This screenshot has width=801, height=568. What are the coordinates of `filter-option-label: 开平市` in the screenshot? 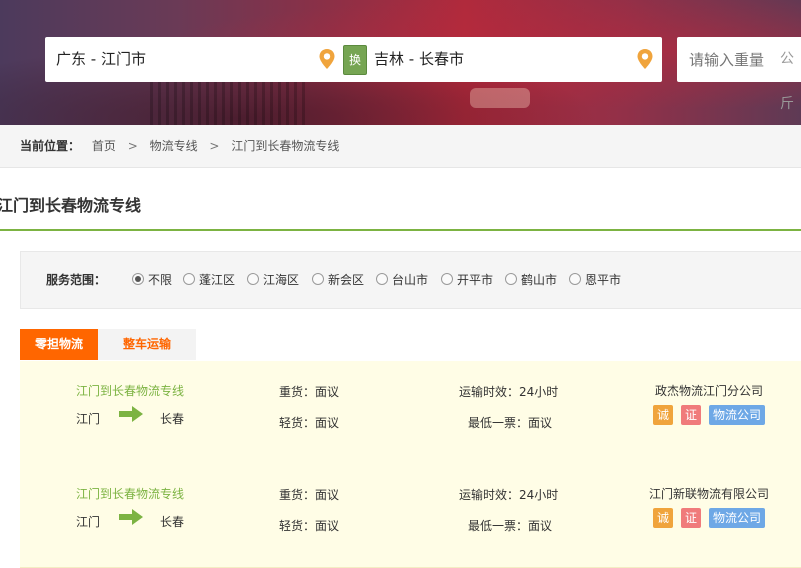 It's located at (475, 280).